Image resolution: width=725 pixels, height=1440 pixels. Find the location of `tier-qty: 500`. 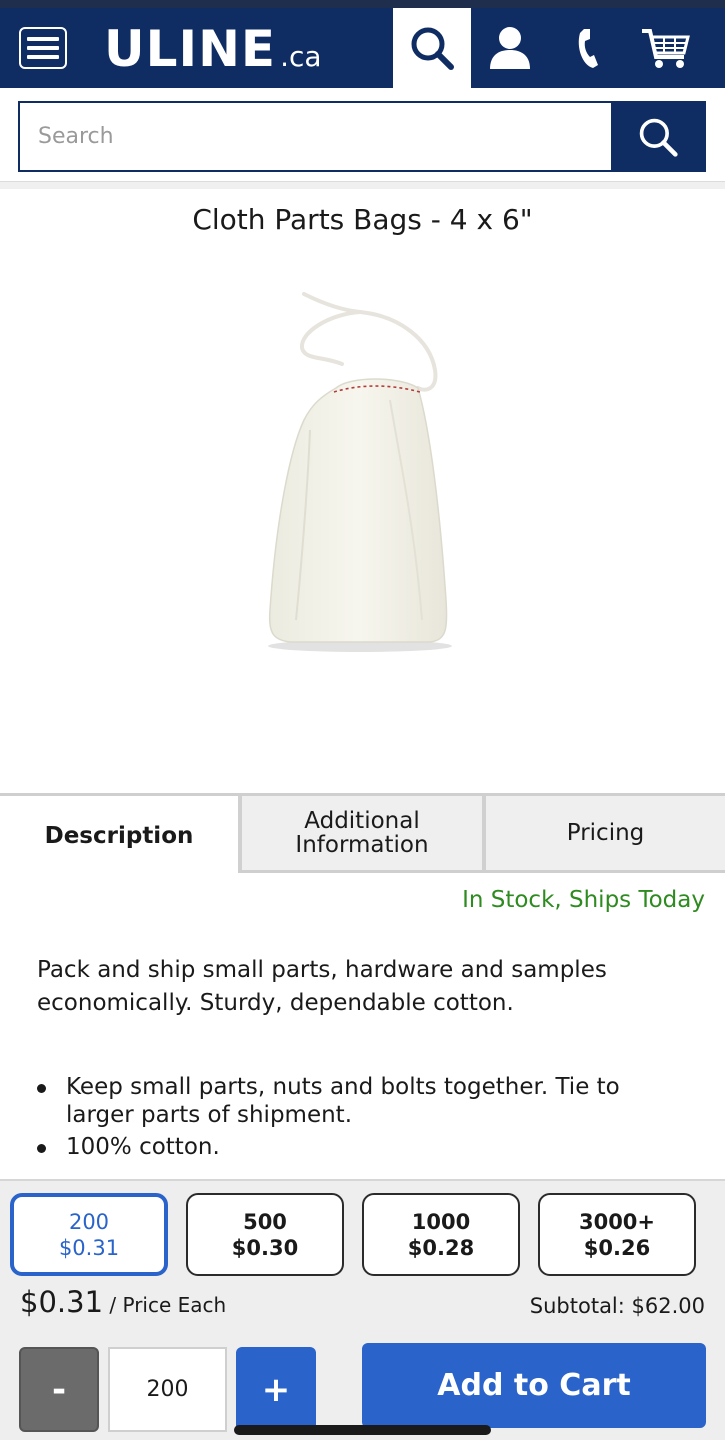

tier-qty: 500 is located at coordinates (265, 1221).